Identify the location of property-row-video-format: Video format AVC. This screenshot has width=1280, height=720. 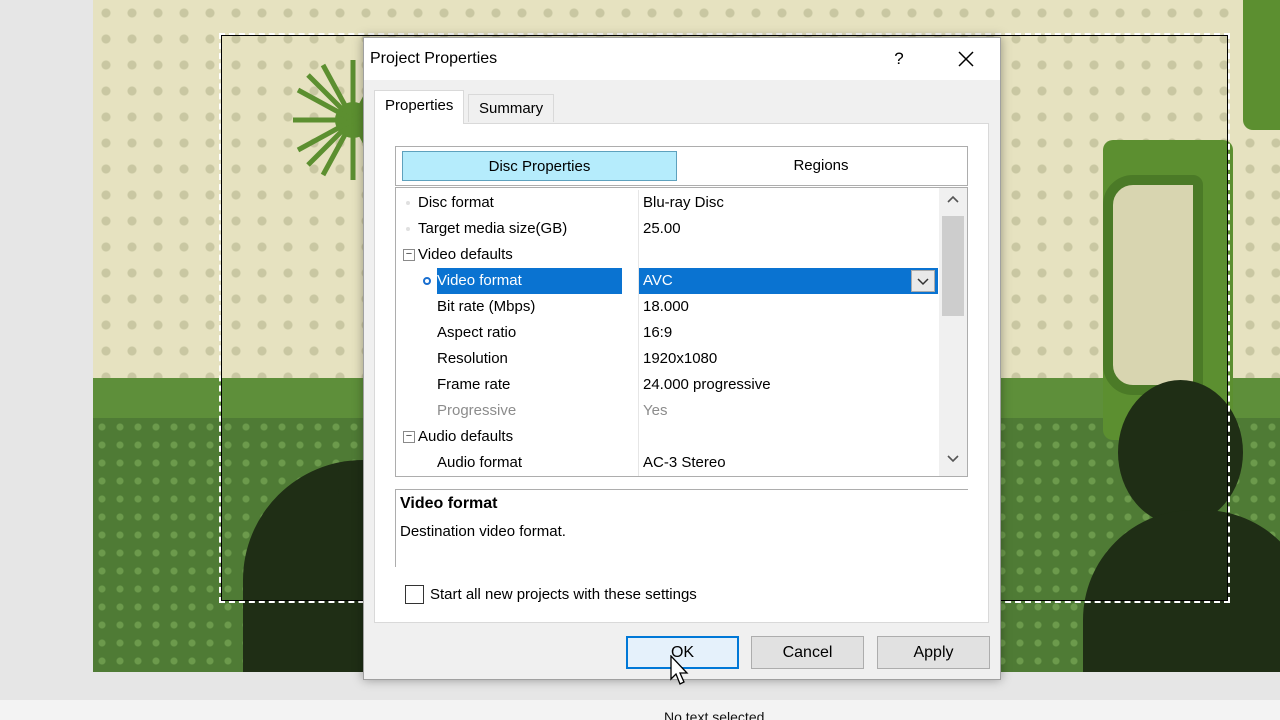
(667, 281).